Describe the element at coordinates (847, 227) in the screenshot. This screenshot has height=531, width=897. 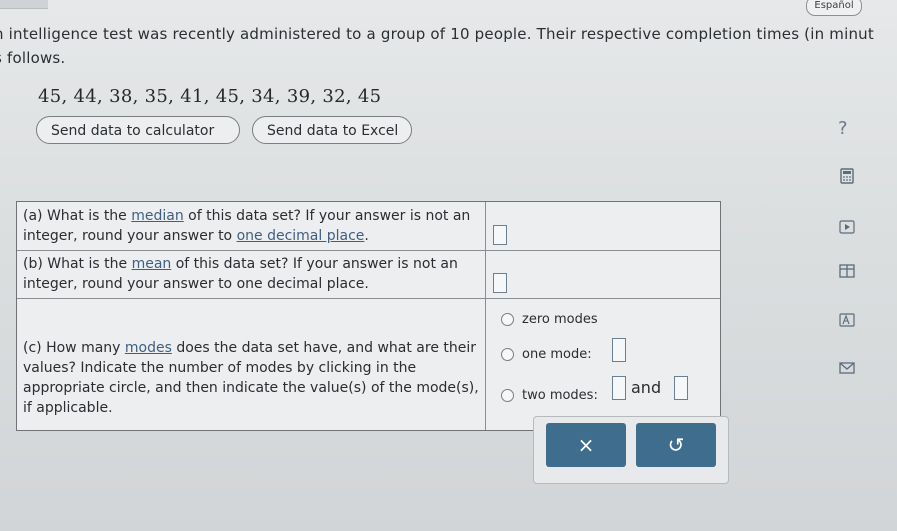
I see `play-icon` at that location.